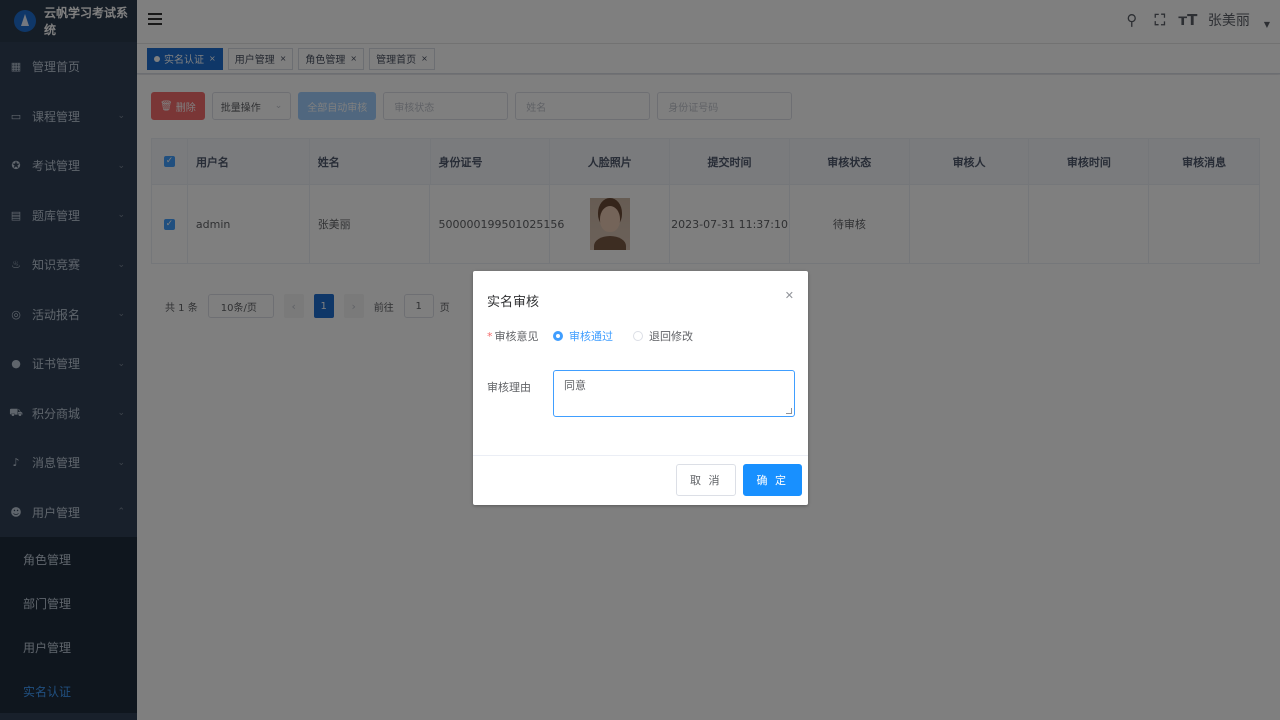 The height and width of the screenshot is (720, 1280). I want to click on reason-value: 同意, so click(575, 385).